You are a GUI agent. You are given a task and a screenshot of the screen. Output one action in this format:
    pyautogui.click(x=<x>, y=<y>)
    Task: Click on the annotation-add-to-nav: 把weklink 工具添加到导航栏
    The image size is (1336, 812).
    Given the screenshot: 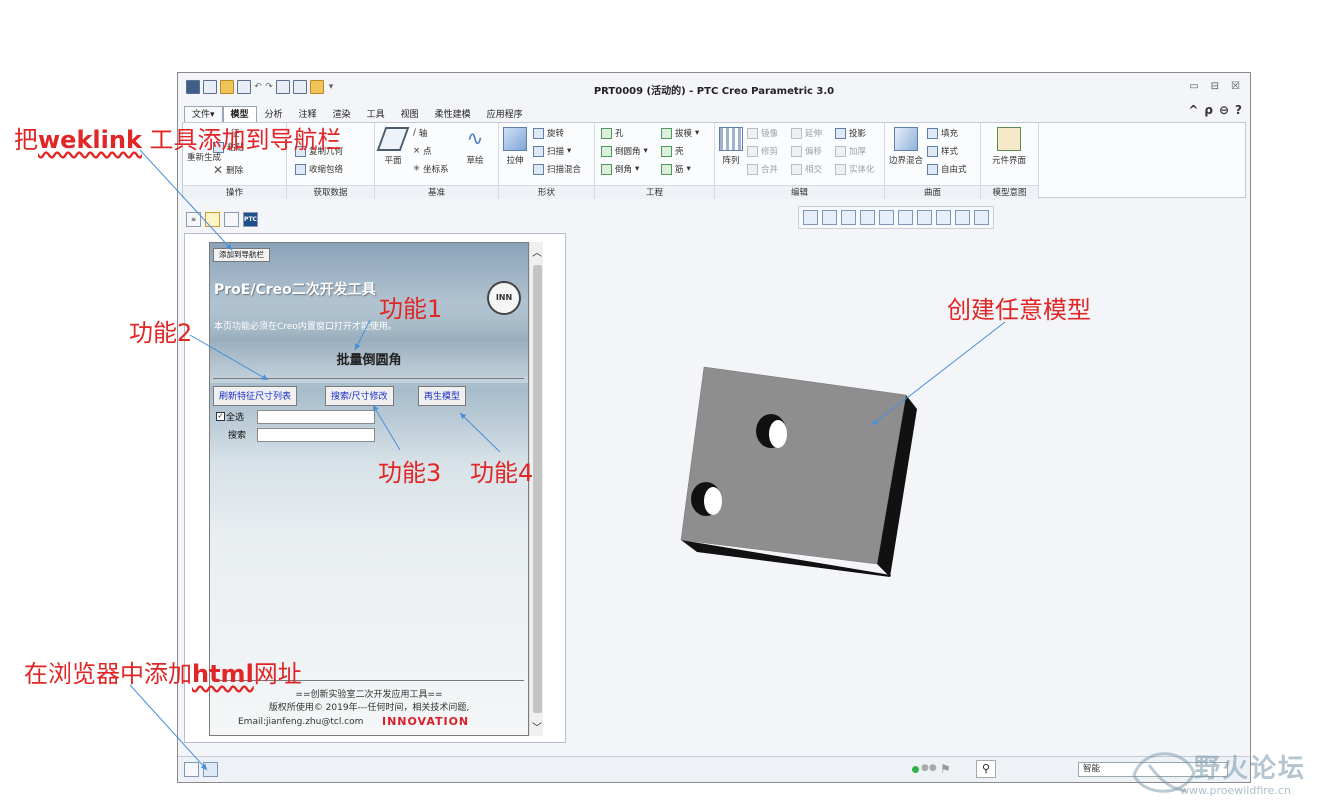 What is the action you would take?
    pyautogui.click(x=178, y=137)
    